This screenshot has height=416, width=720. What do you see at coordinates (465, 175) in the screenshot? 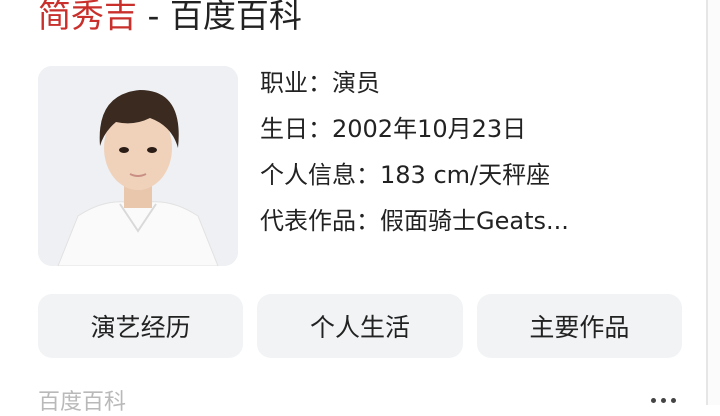
I see `info-value: 183 cm/天秤座` at bounding box center [465, 175].